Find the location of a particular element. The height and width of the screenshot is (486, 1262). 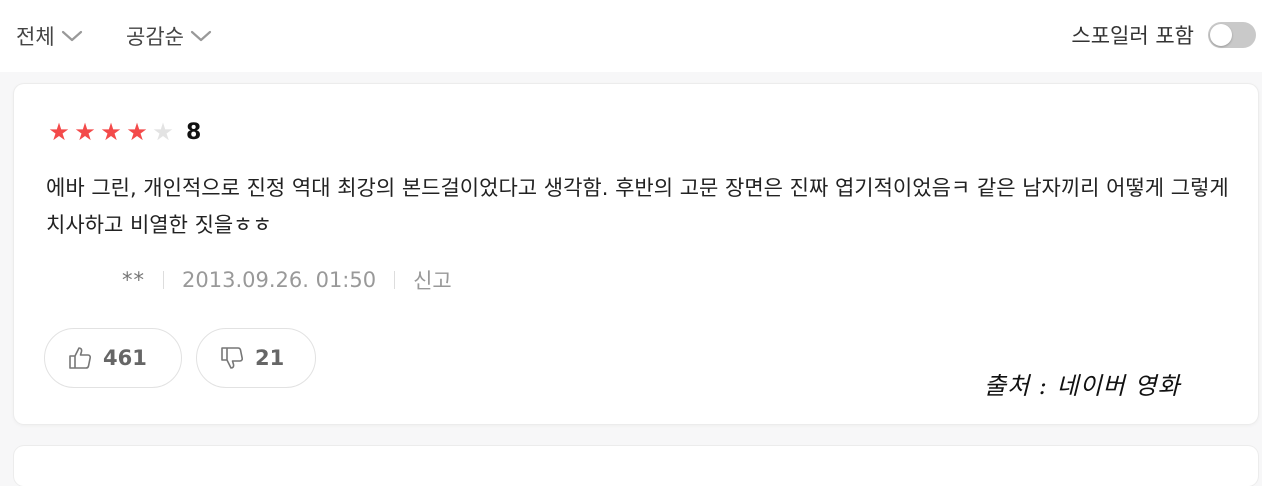

filter-all-dropdown: 전체 is located at coordinates (49, 36).